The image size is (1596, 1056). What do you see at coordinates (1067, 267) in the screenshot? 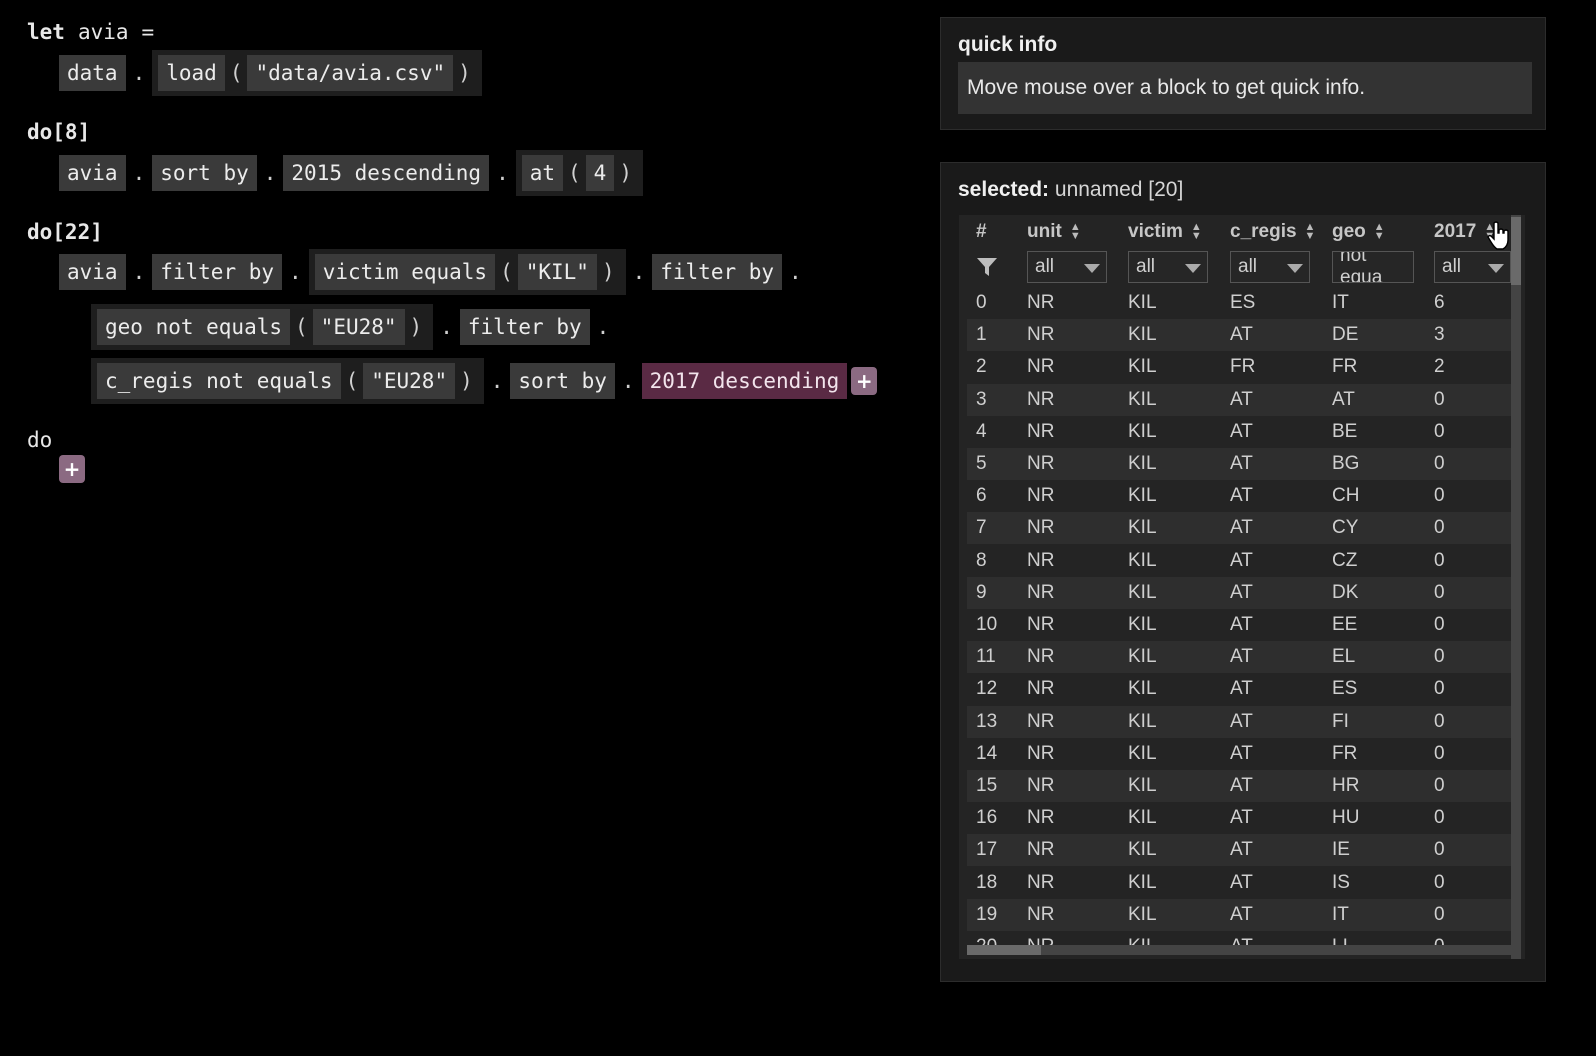
I see `filter-select-unit: all` at bounding box center [1067, 267].